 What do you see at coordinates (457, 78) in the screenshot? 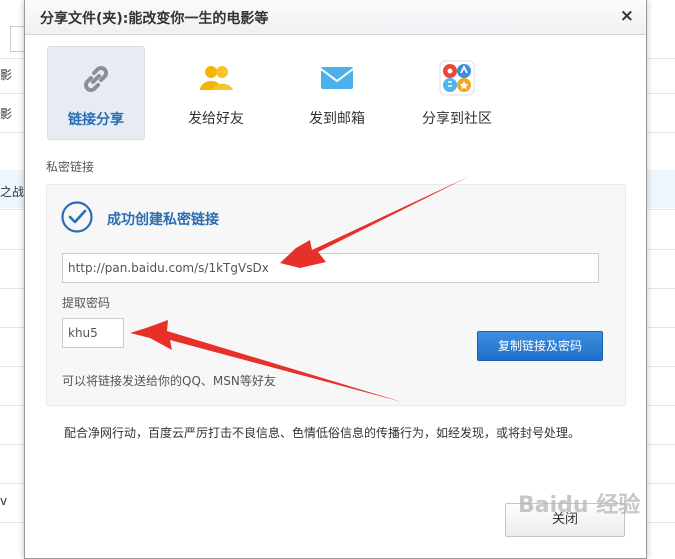
I see `community-icon` at bounding box center [457, 78].